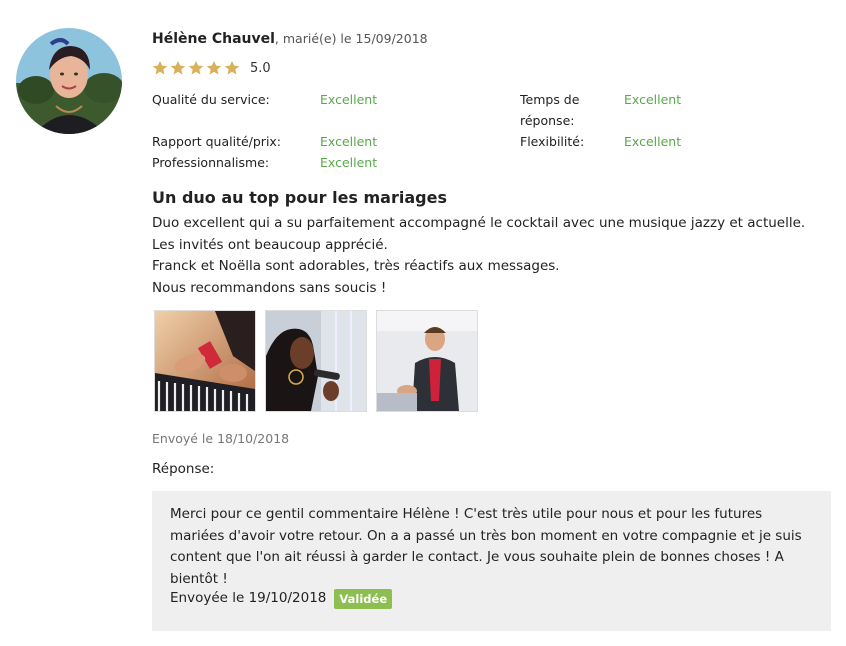 Image resolution: width=846 pixels, height=646 pixels. Describe the element at coordinates (217, 141) in the screenshot. I see `criterion-label: Rapport qualité/prix:` at that location.